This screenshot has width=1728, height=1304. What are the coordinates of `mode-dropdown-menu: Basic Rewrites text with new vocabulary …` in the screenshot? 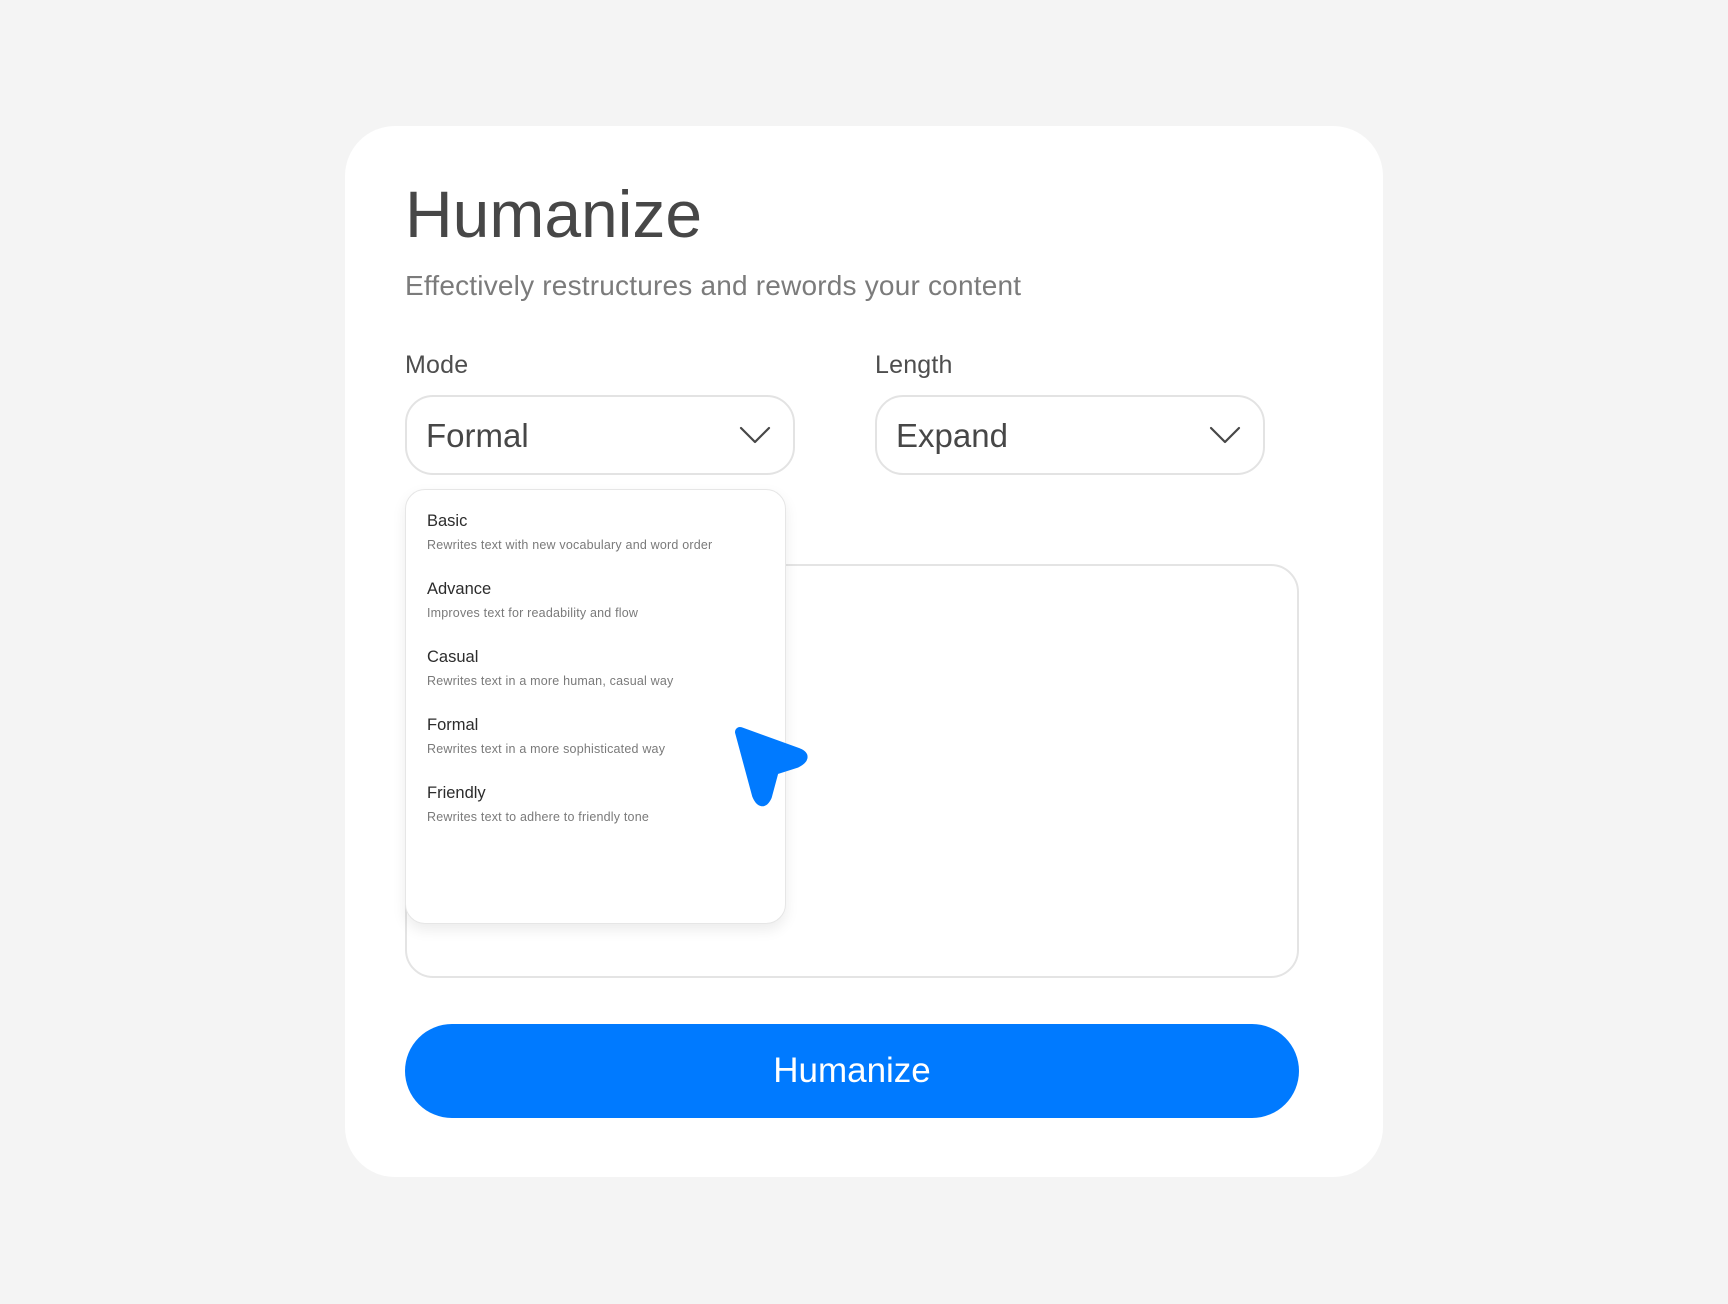 It's located at (595, 706).